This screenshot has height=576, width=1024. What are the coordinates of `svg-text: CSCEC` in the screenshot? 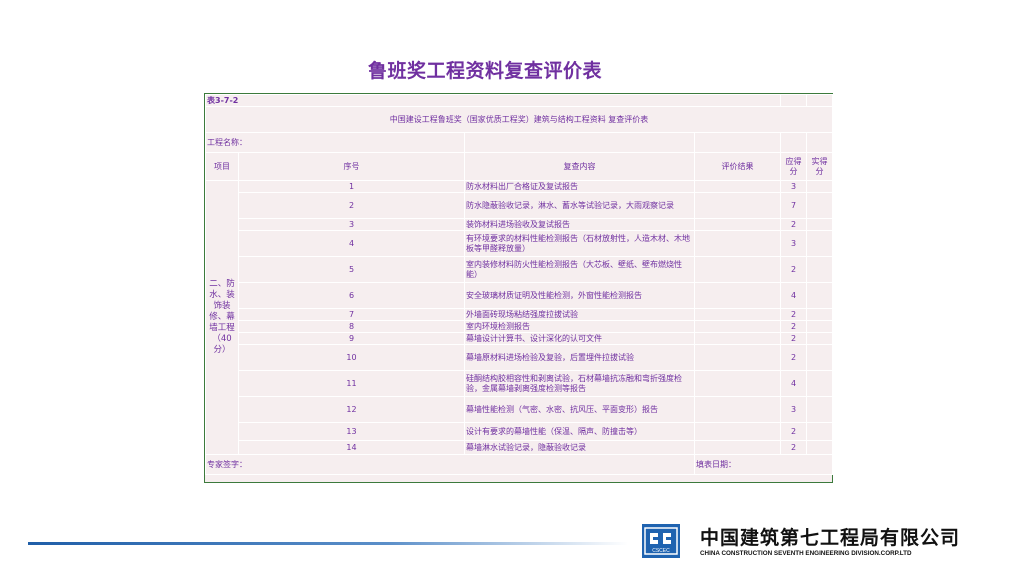 It's located at (661, 551).